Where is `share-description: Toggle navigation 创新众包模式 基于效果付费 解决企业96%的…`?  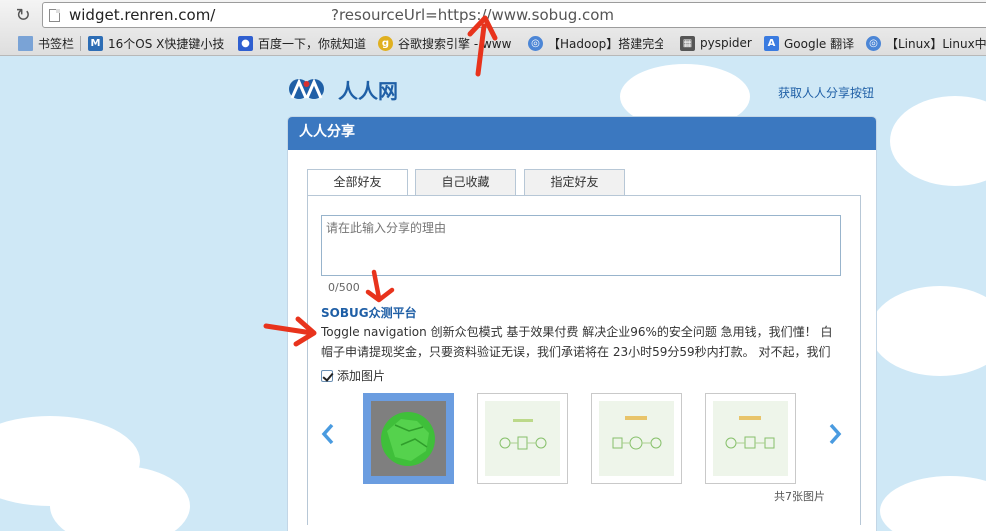
share-description: Toggle navigation 创新众包模式 基于效果付费 解决企业96%的… is located at coordinates (581, 342).